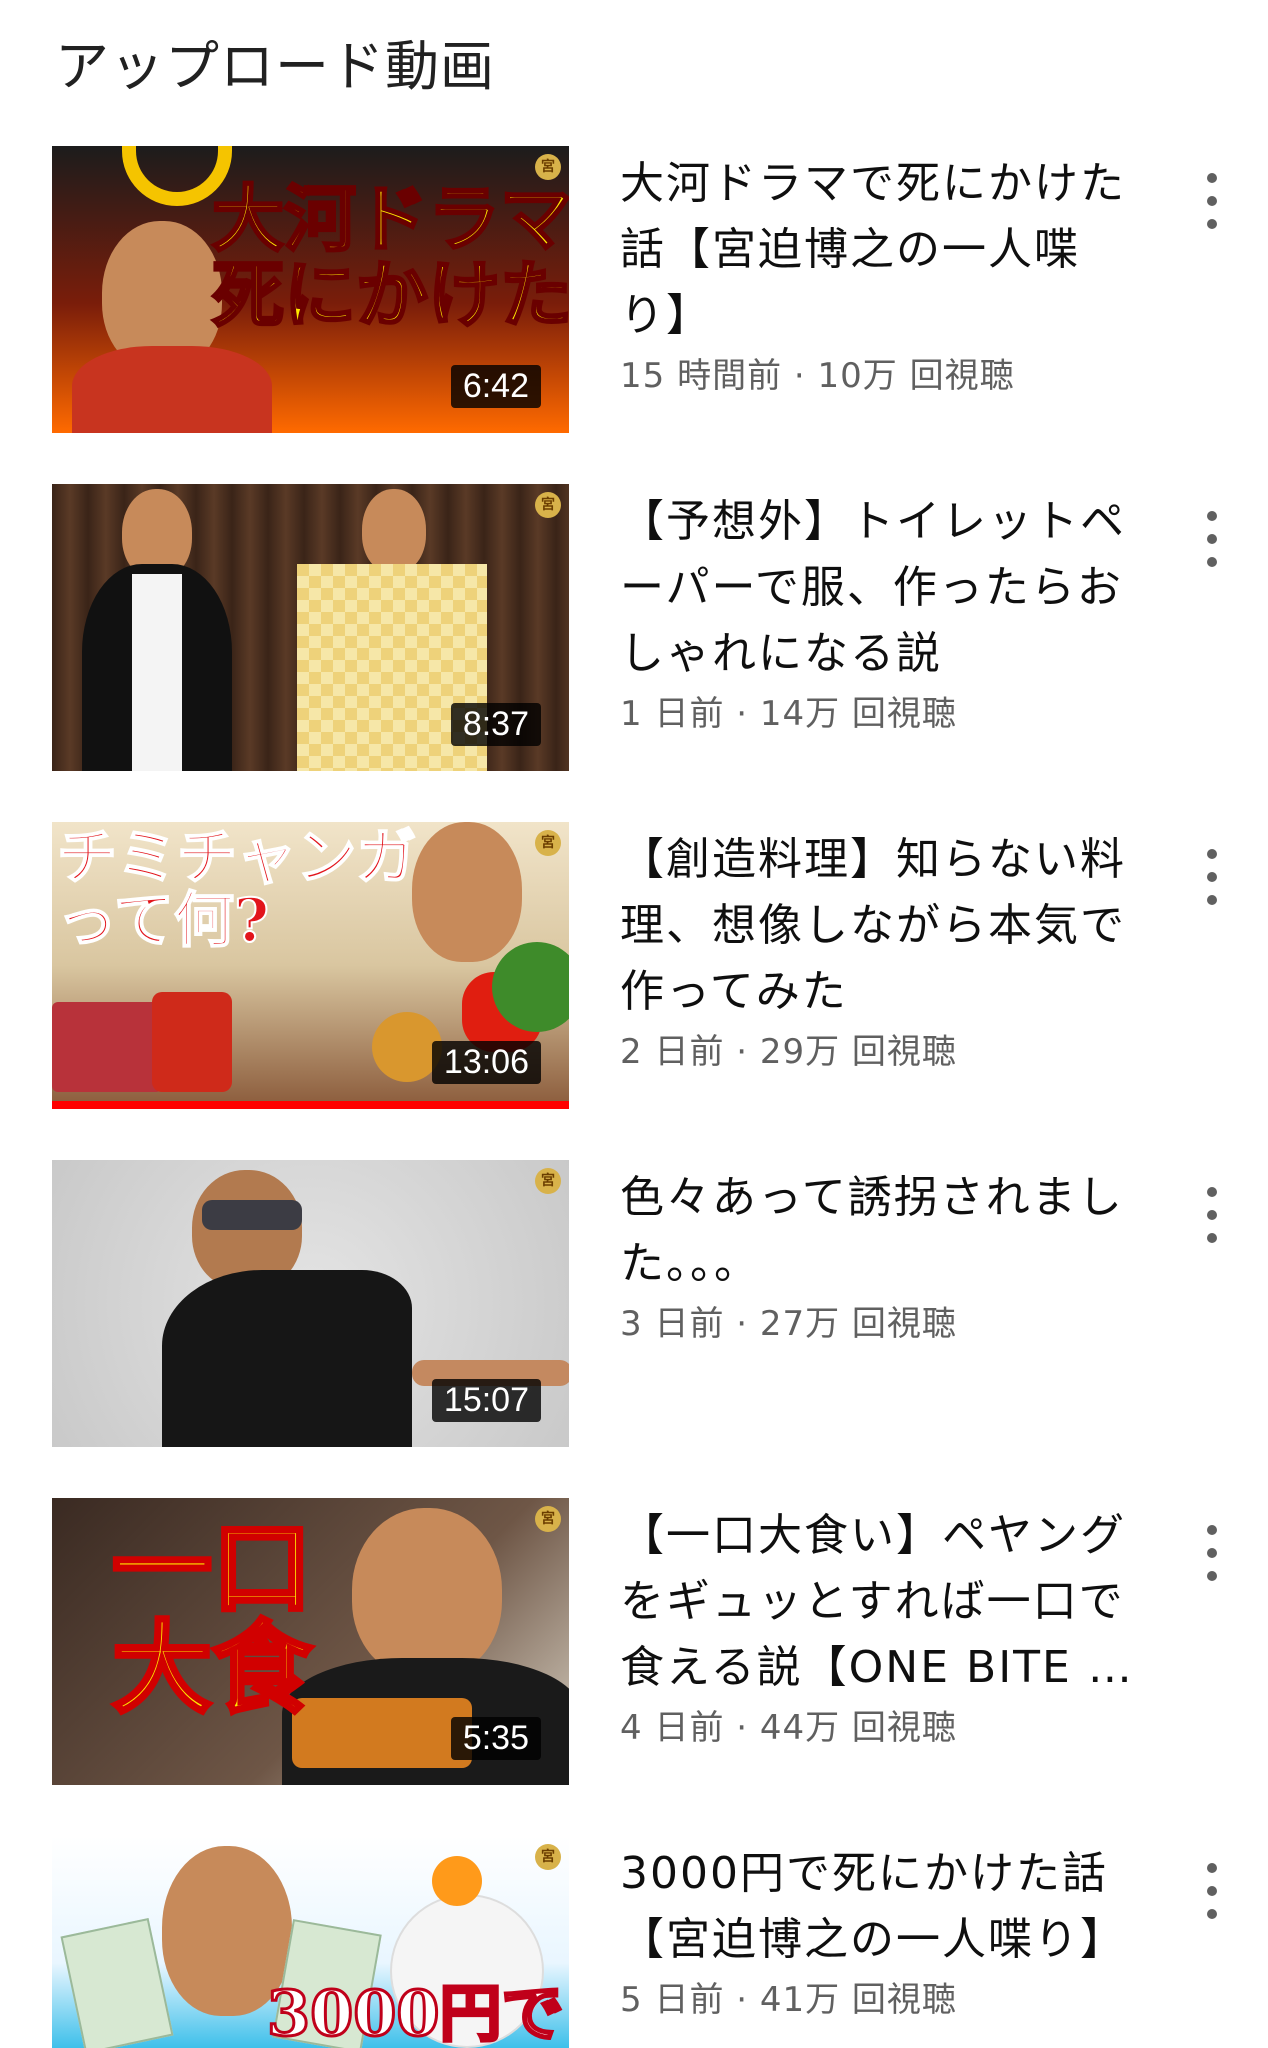 The height and width of the screenshot is (2048, 1268). I want to click on video-title: 【創造料理】知らない料理、想像しながら本気で作ってみた, so click(880, 926).